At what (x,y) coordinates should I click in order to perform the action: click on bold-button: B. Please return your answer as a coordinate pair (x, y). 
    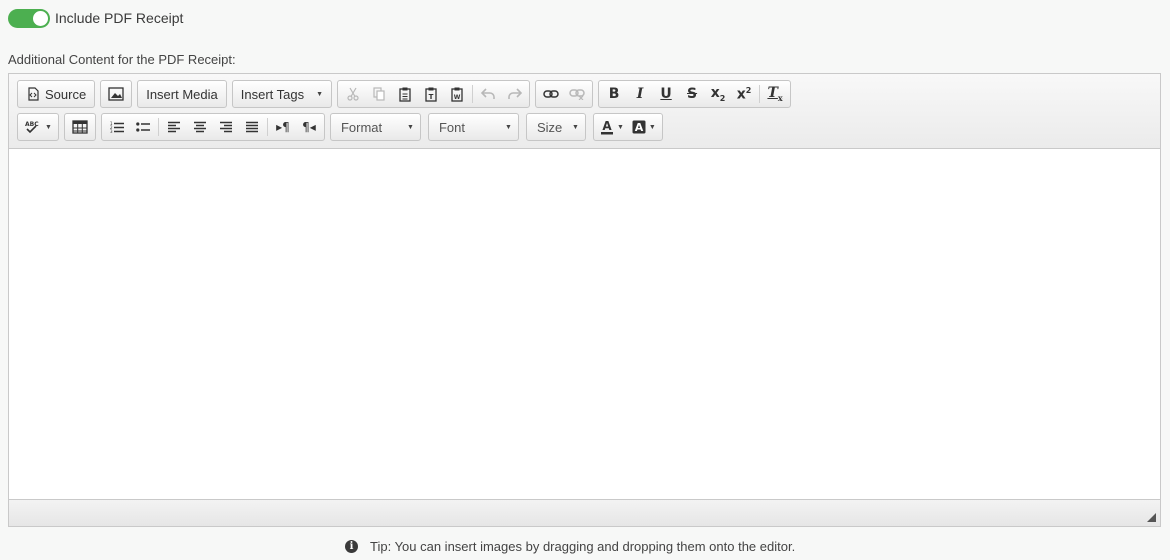
    Looking at the image, I should click on (614, 94).